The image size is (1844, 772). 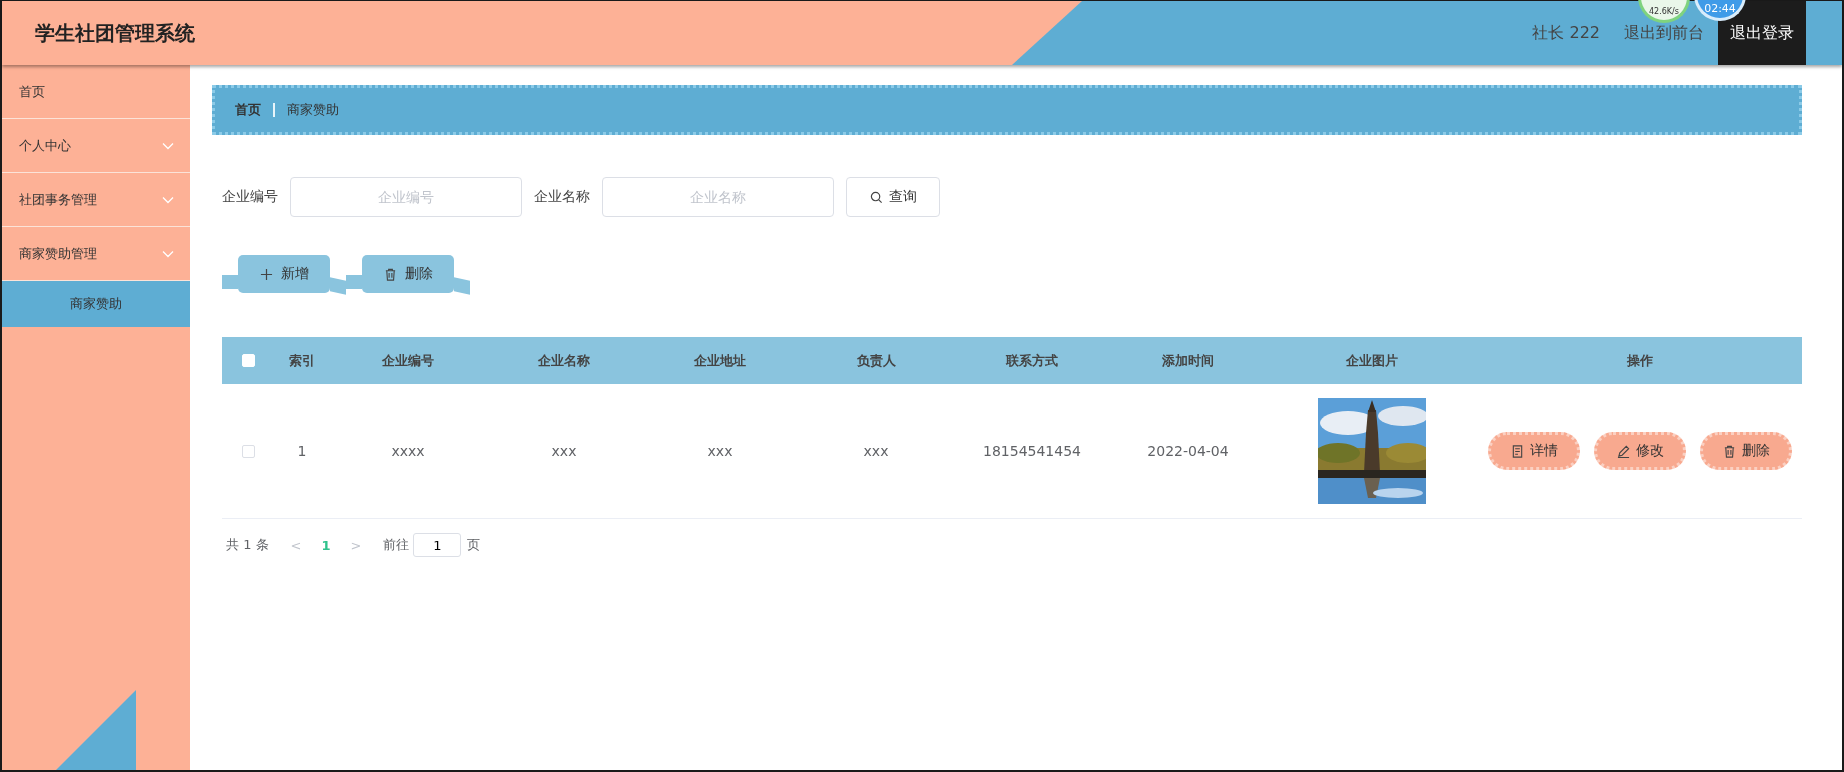 I want to click on breadcrumb-item: 商家赞助, so click(x=313, y=110).